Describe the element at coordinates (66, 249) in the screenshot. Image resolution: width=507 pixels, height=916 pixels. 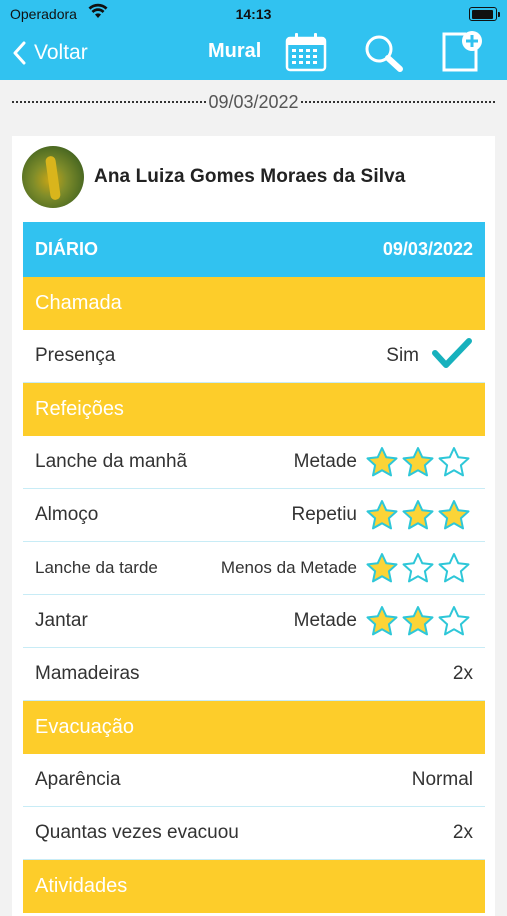
I see `diary-title: DIÁRIO` at that location.